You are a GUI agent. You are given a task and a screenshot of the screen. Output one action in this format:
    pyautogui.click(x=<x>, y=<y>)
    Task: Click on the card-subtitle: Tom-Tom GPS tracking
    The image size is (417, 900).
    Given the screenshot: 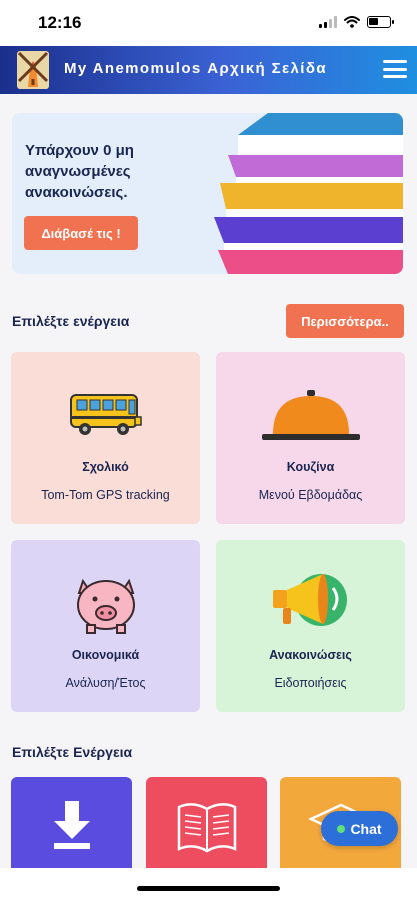 What is the action you would take?
    pyautogui.click(x=105, y=495)
    